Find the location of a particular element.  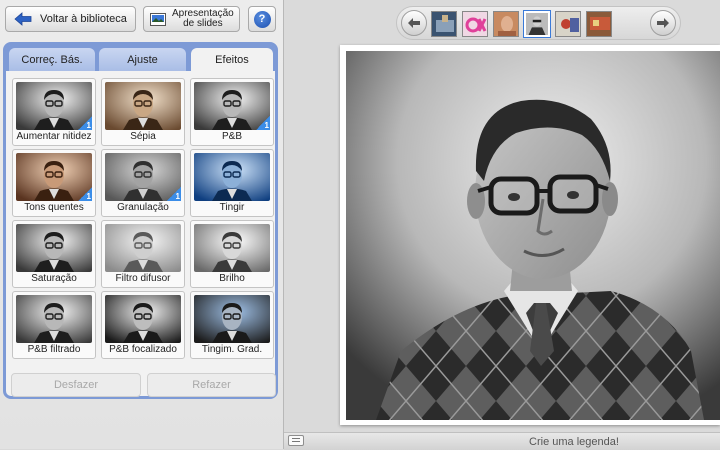

slideshow-button: Apresentação de slides is located at coordinates (191, 19).